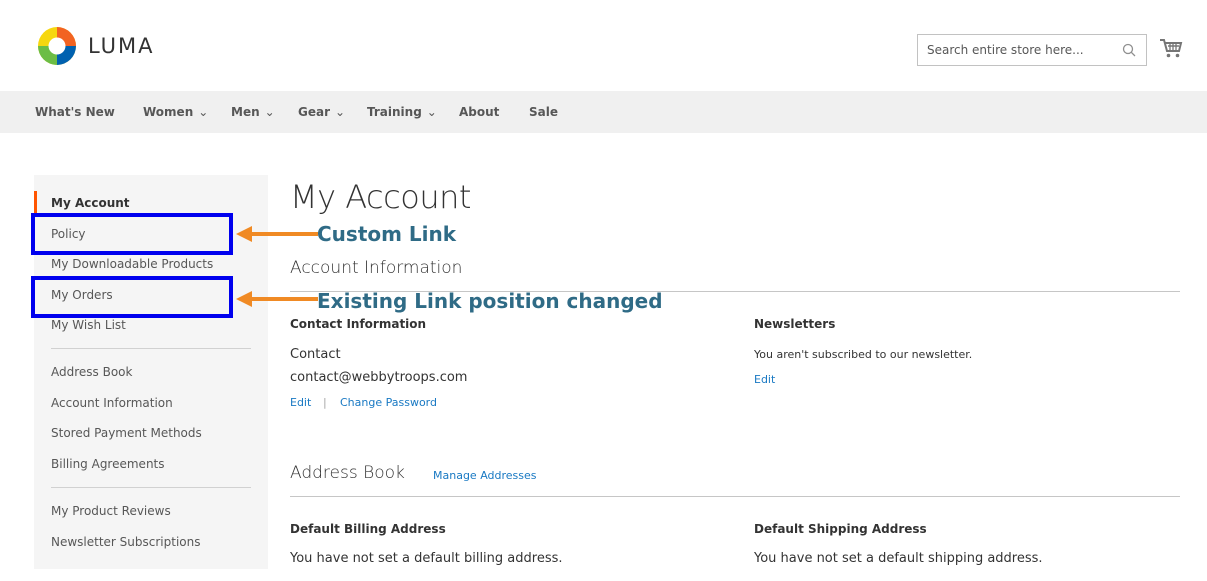  What do you see at coordinates (121, 46) in the screenshot?
I see `logo-text: LUMA` at bounding box center [121, 46].